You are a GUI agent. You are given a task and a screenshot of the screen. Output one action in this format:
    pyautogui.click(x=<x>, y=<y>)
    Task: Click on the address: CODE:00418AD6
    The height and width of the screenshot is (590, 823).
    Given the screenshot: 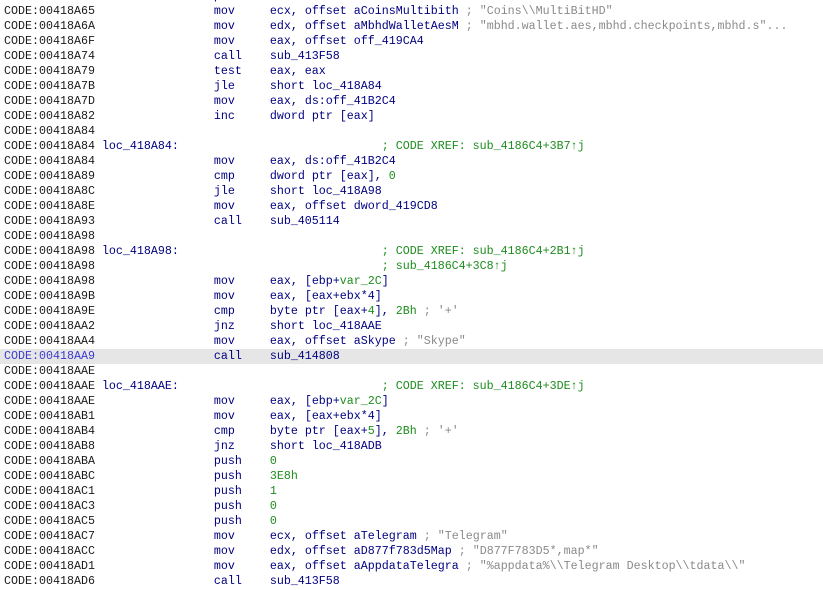 What is the action you would take?
    pyautogui.click(x=49, y=581)
    